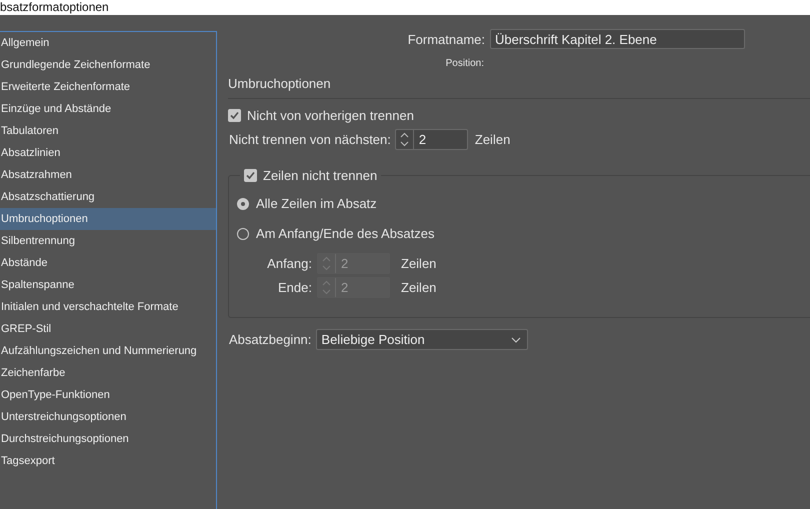 The height and width of the screenshot is (509, 810). I want to click on field-label: Position:, so click(464, 63).